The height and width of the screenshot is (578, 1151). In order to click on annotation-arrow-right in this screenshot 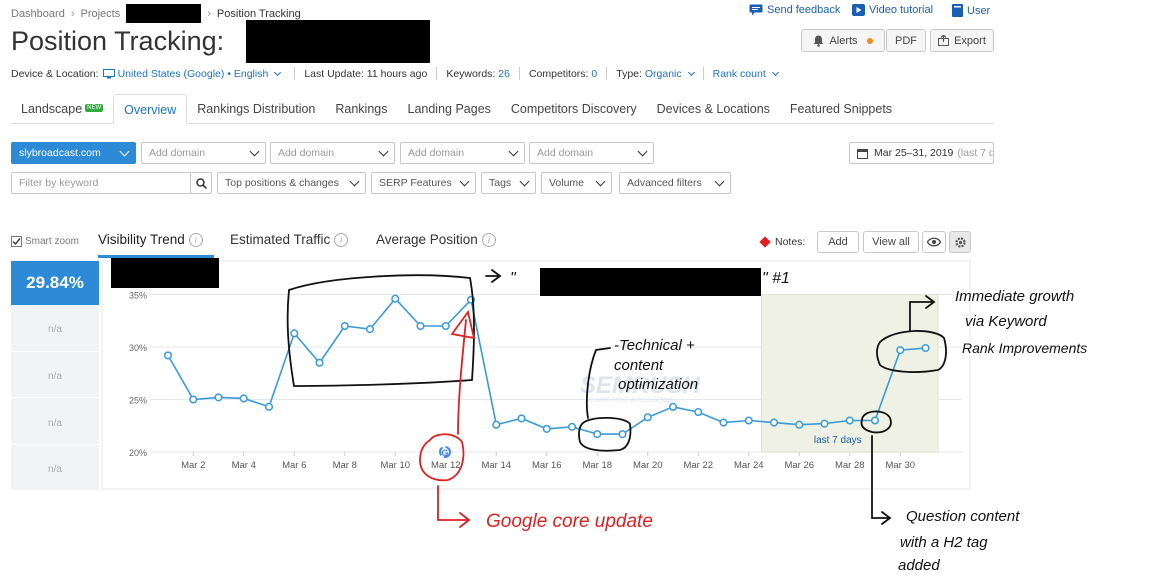, I will do `click(493, 276)`.